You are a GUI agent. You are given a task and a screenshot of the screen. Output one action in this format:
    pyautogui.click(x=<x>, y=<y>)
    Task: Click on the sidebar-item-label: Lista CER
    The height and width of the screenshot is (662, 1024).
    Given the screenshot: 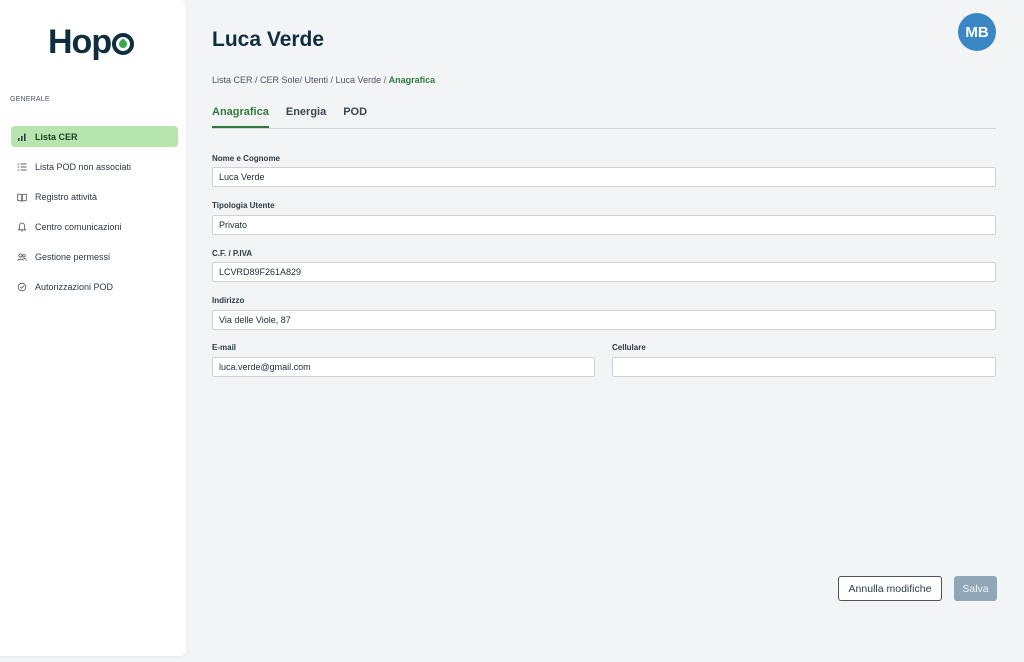 What is the action you would take?
    pyautogui.click(x=56, y=136)
    